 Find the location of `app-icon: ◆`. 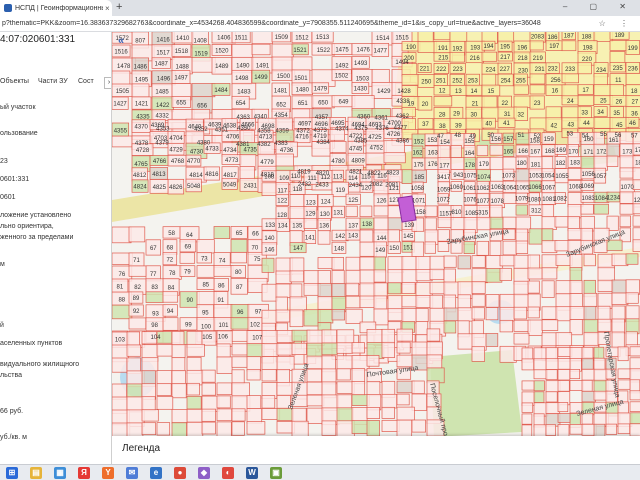

app-icon: ◆ is located at coordinates (204, 473).